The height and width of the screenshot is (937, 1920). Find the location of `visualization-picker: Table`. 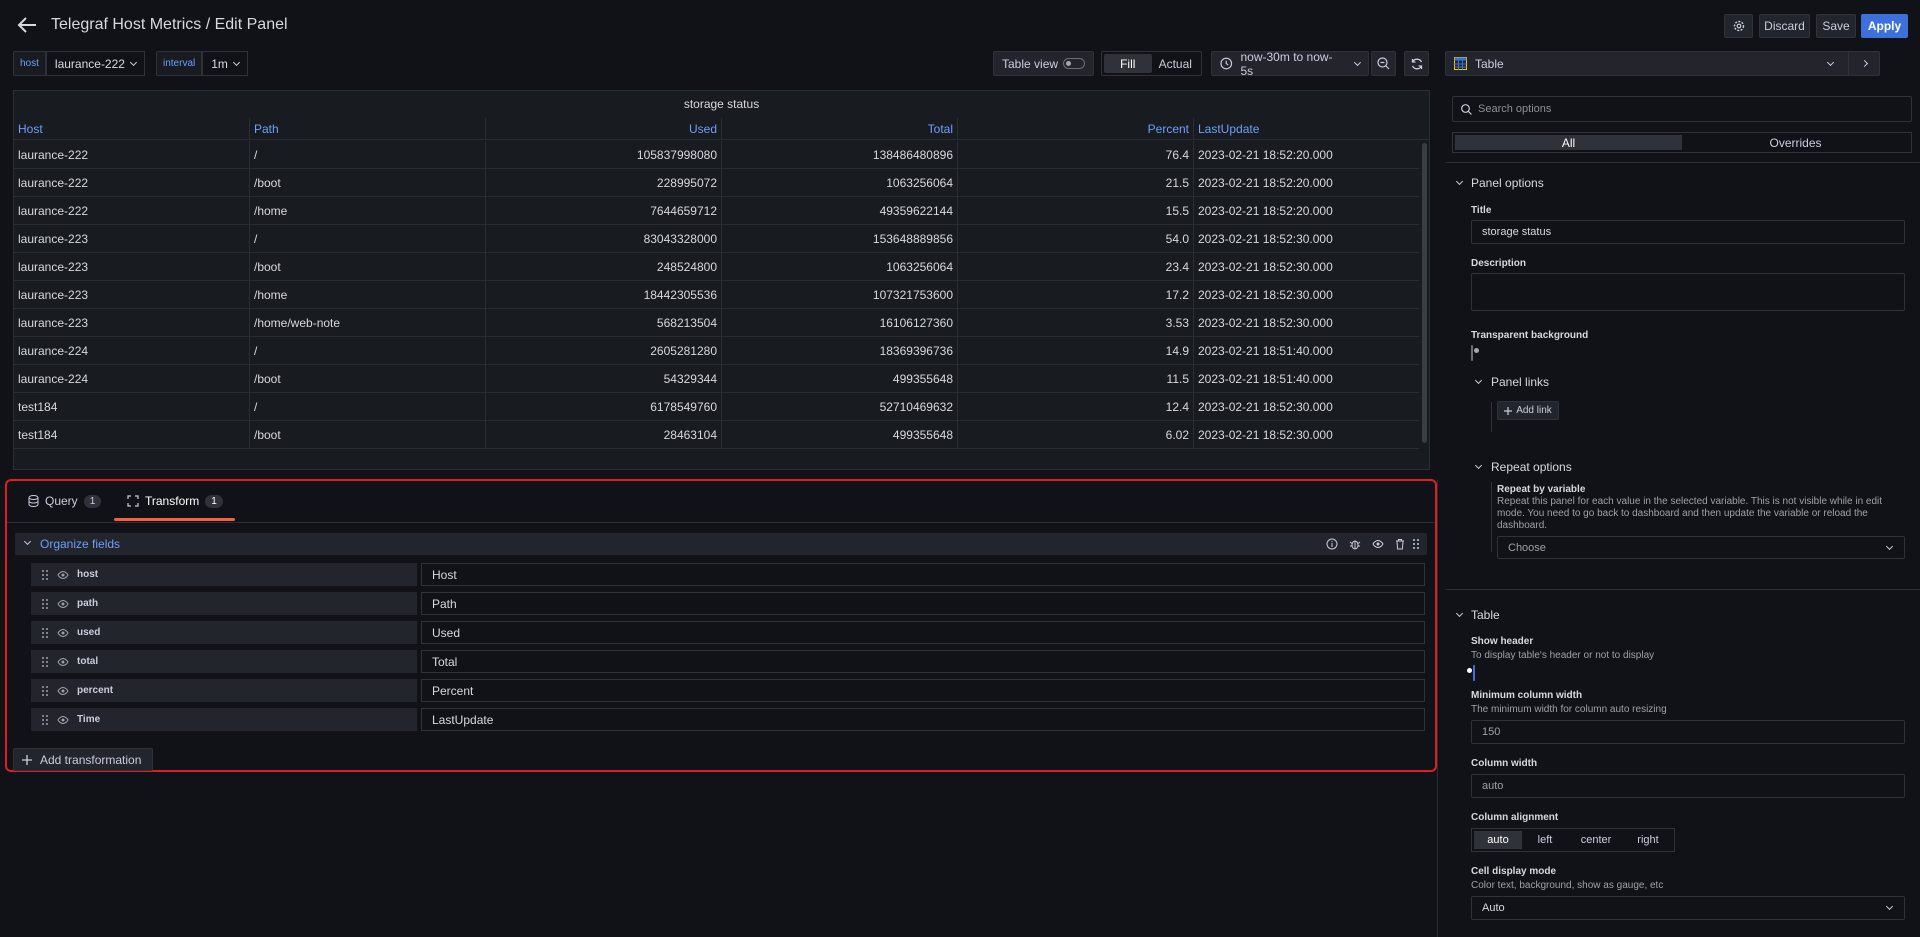

visualization-picker: Table is located at coordinates (1662, 63).